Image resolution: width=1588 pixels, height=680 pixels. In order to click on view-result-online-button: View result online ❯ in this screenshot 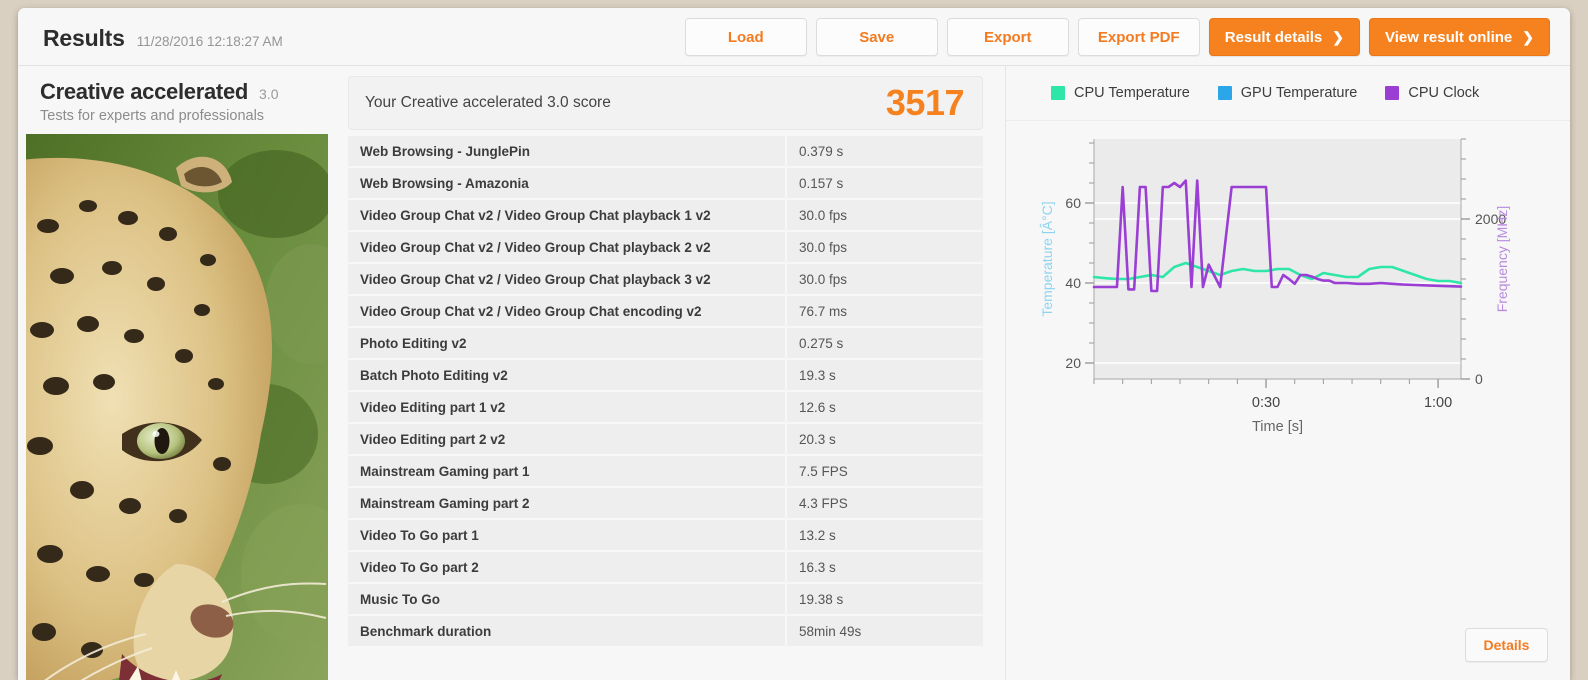, I will do `click(1459, 37)`.